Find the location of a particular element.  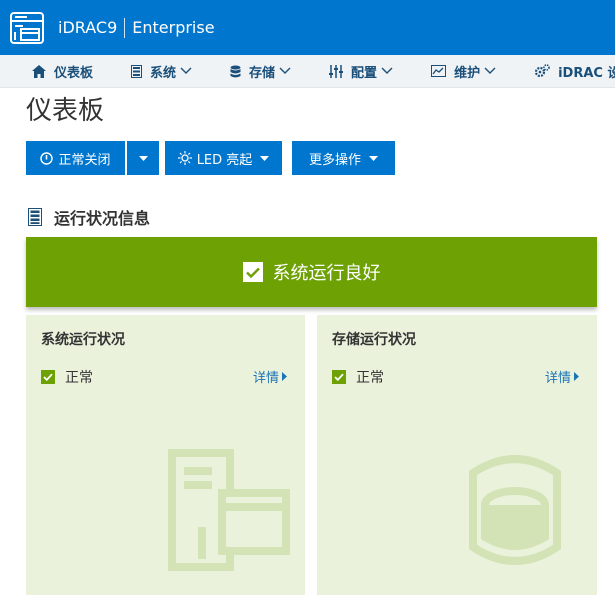

brand: iDRAC9 Enterprise is located at coordinates (136, 27).